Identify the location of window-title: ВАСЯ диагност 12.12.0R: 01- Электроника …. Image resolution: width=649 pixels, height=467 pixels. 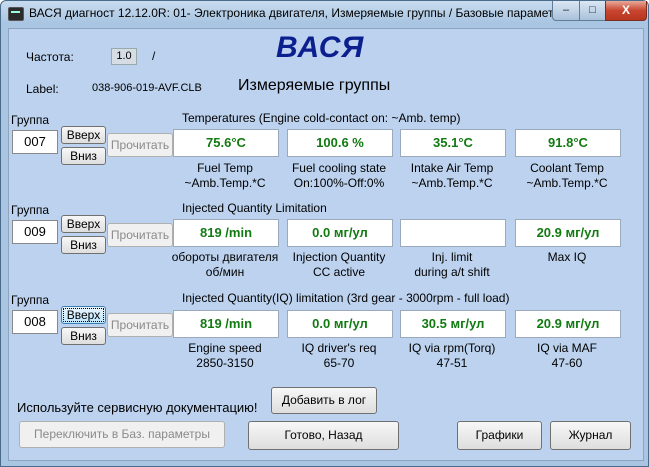
(299, 13).